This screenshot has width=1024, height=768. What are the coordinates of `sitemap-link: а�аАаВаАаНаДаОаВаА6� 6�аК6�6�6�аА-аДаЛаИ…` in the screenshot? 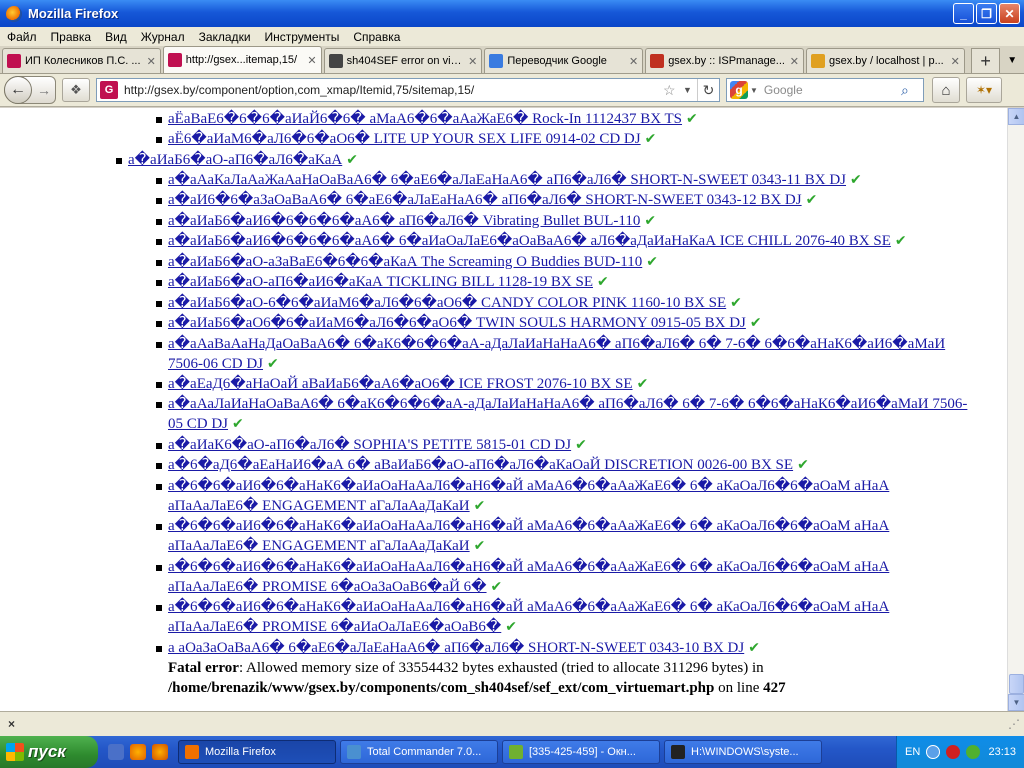 It's located at (556, 354).